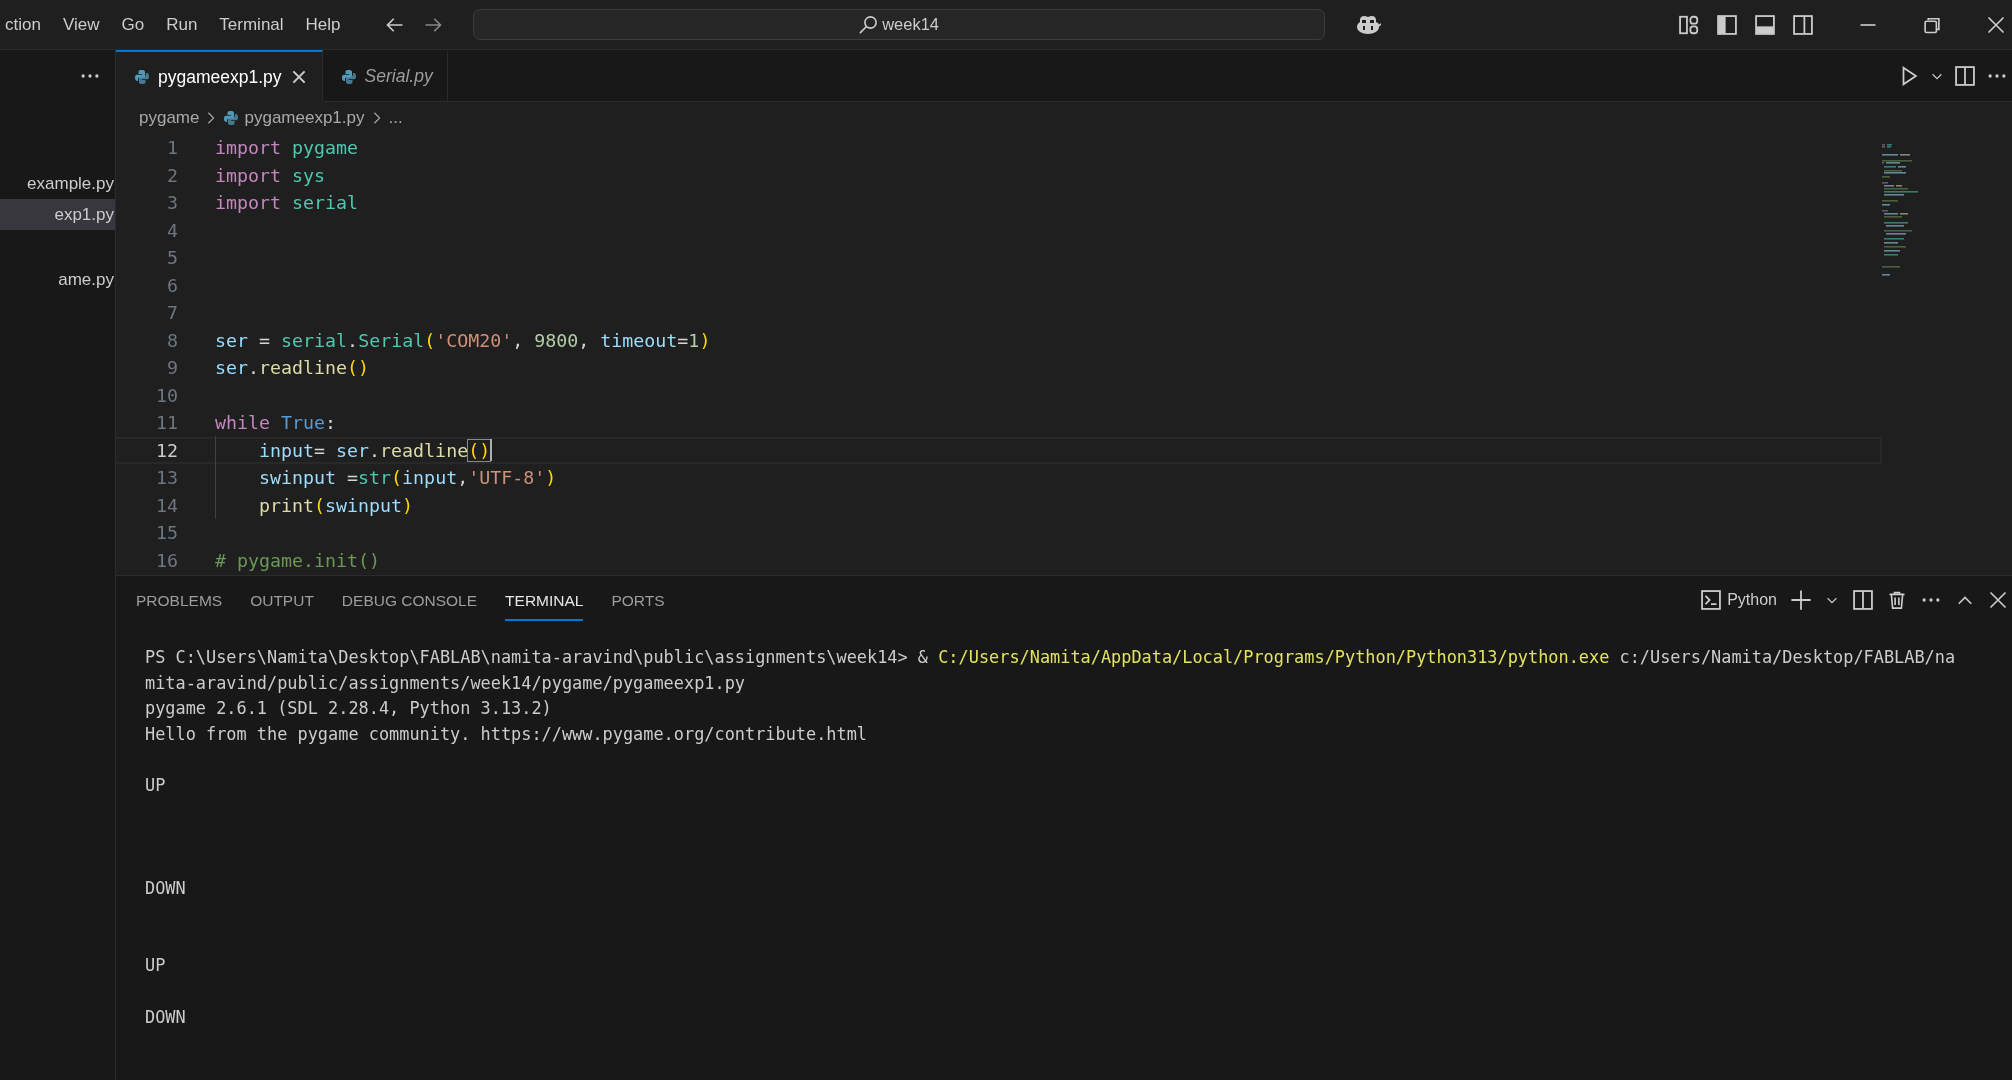 This screenshot has width=2012, height=1080. I want to click on terminal-line: pygame 2.6.1 (SDL 2.28.4, Python 3.13.2), so click(349, 709).